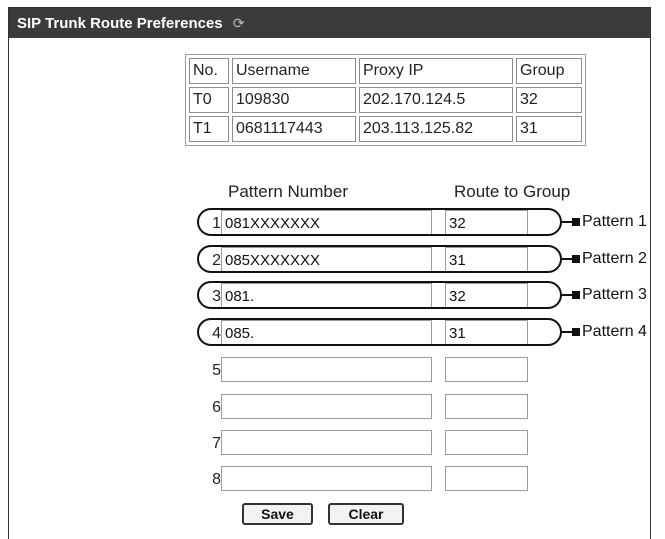 This screenshot has width=665, height=539. Describe the element at coordinates (549, 129) in the screenshot. I see `cell-group: 31` at that location.